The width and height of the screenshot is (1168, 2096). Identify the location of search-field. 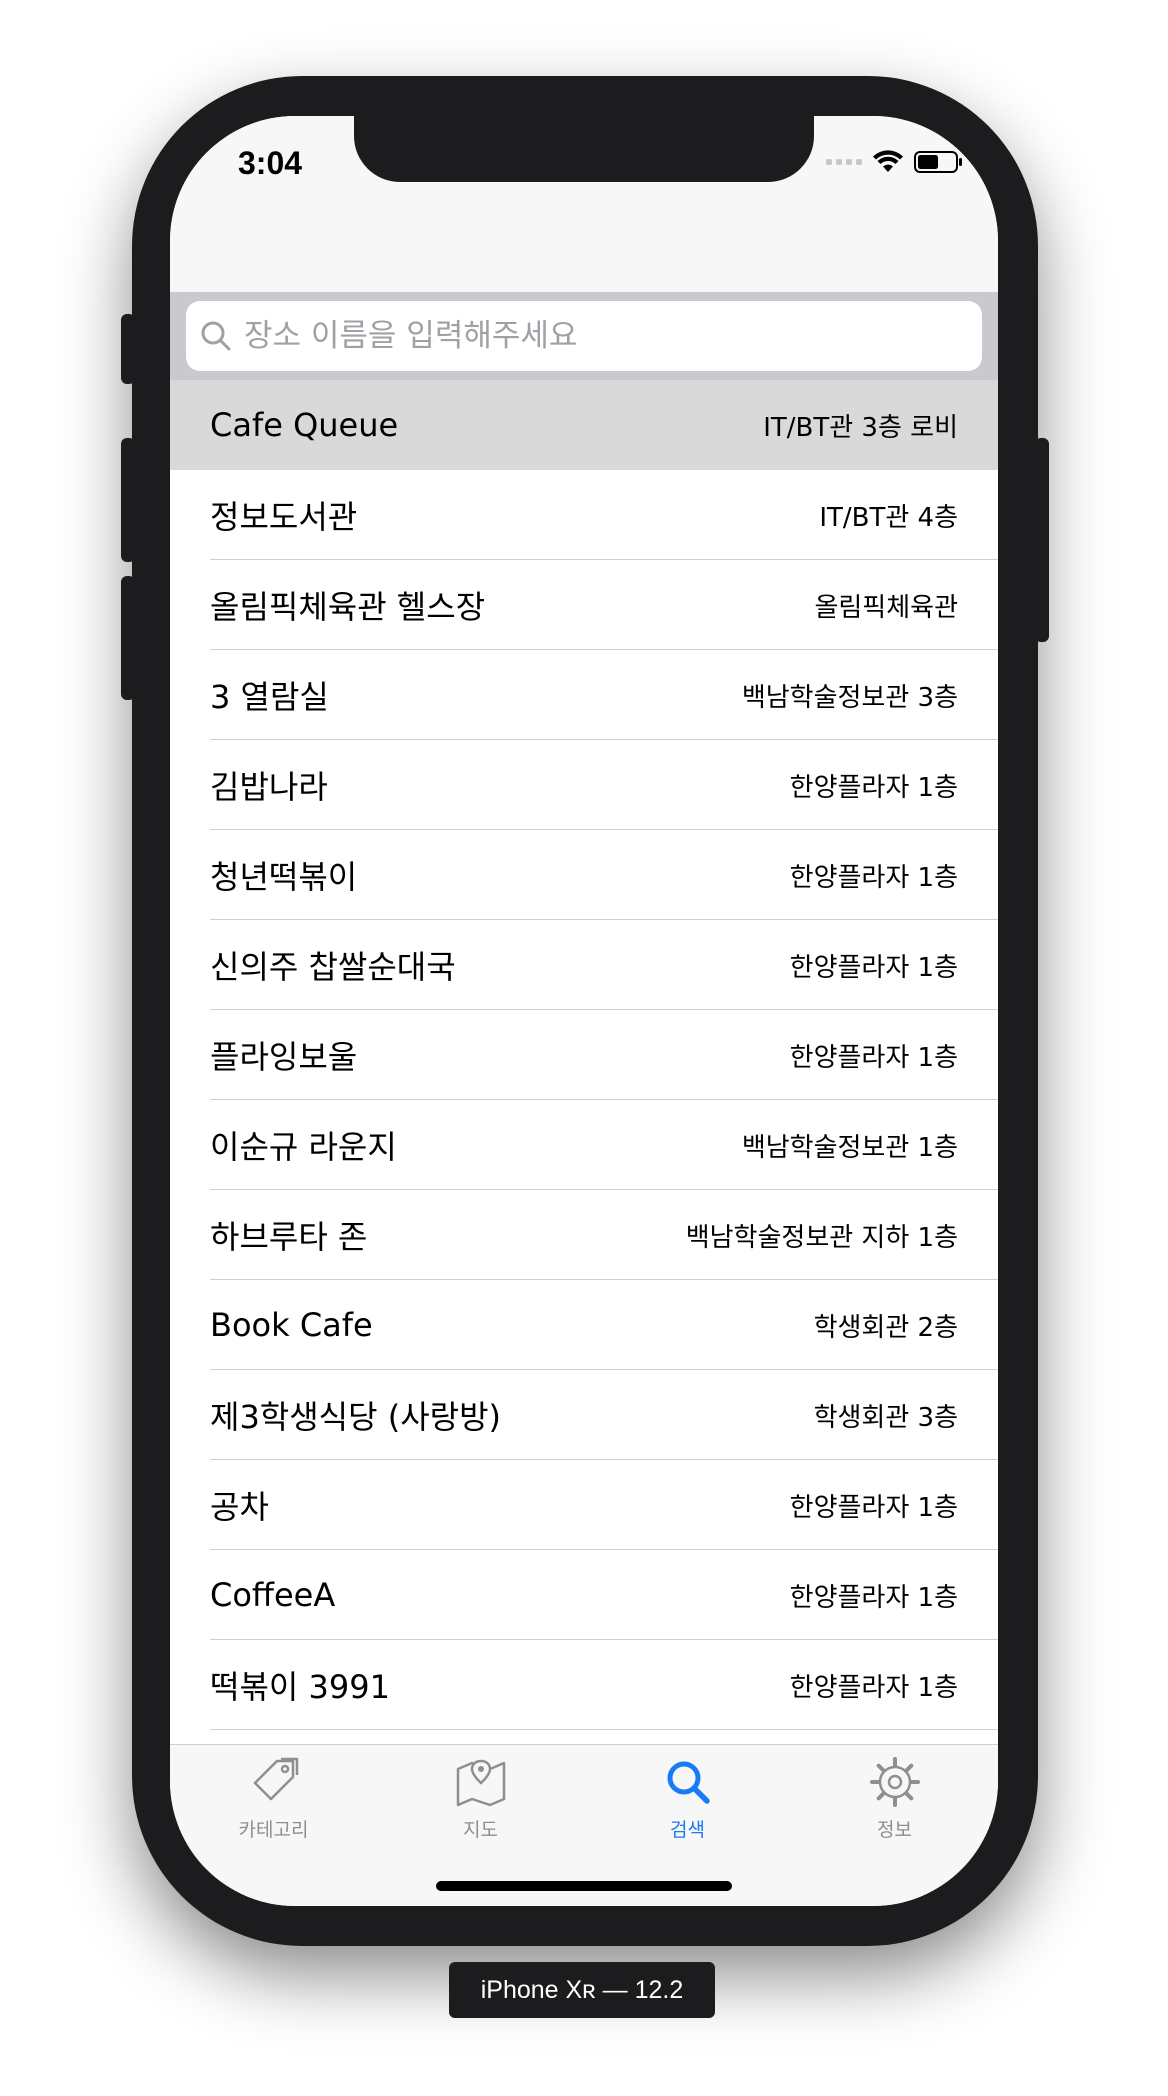
(584, 336).